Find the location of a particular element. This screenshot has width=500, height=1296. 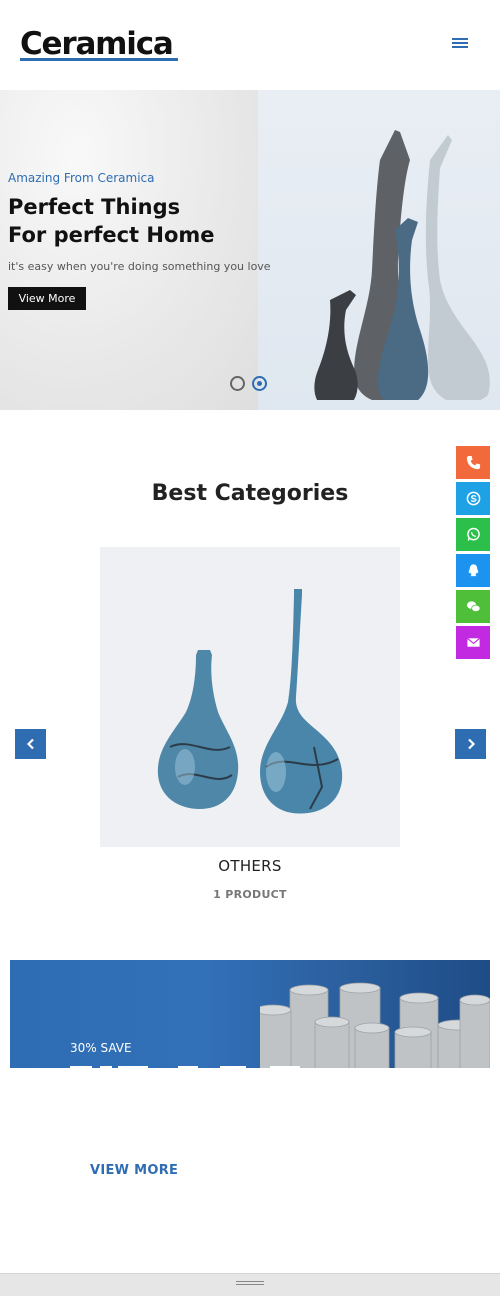

chevron-right-icon is located at coordinates (471, 744).